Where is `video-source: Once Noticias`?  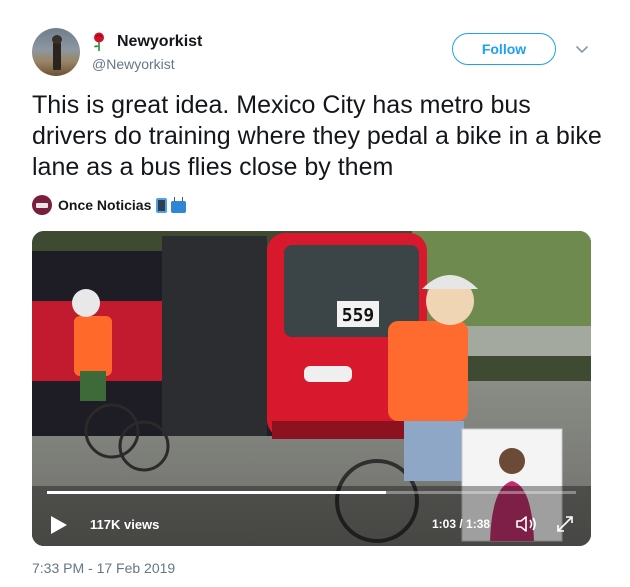 video-source: Once Noticias is located at coordinates (109, 205).